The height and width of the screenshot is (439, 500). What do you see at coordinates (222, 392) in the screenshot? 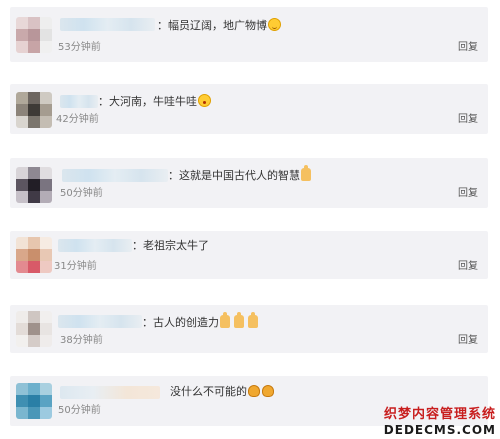
I see `comment-text: 没什么不可能的` at bounding box center [222, 392].